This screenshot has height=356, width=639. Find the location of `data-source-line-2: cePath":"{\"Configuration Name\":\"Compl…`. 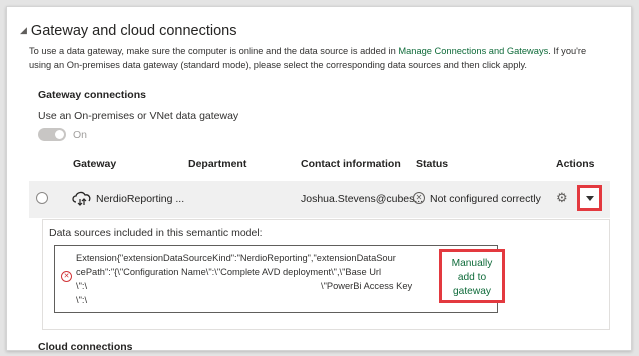

data-source-line-2: cePath":"{\"Configuration Name\":\"Compl… is located at coordinates (229, 272).